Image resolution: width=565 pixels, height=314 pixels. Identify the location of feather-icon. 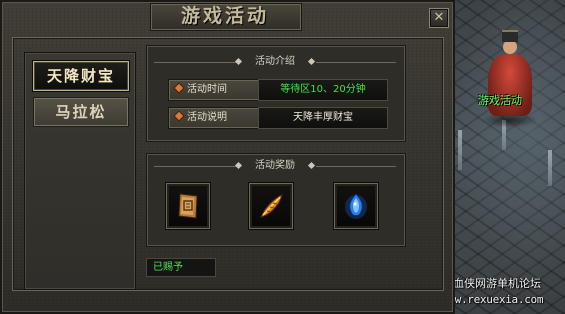
(271, 206).